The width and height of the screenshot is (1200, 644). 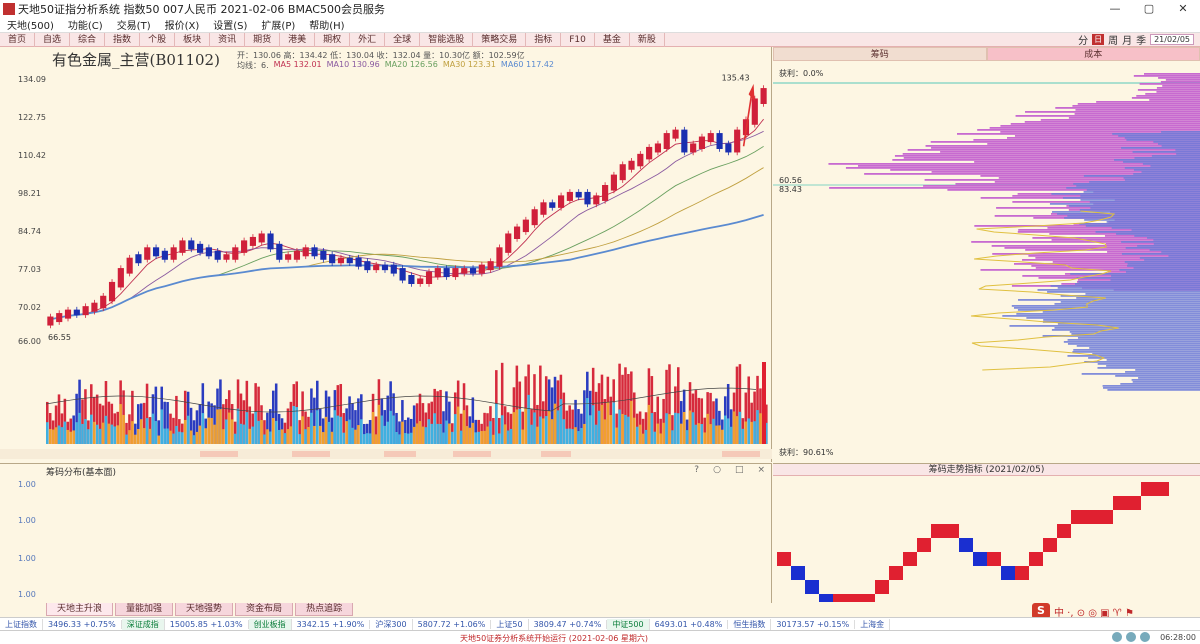 I want to click on maximize-icon: □, so click(x=739, y=470).